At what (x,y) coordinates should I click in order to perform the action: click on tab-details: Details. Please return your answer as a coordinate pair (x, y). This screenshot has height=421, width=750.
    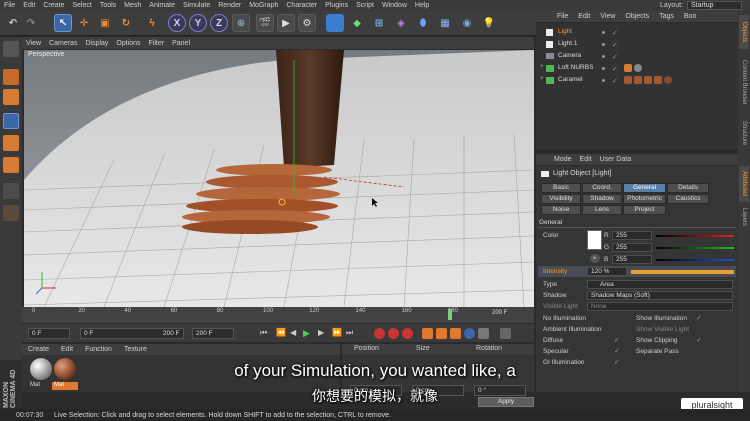
    Looking at the image, I should click on (688, 188).